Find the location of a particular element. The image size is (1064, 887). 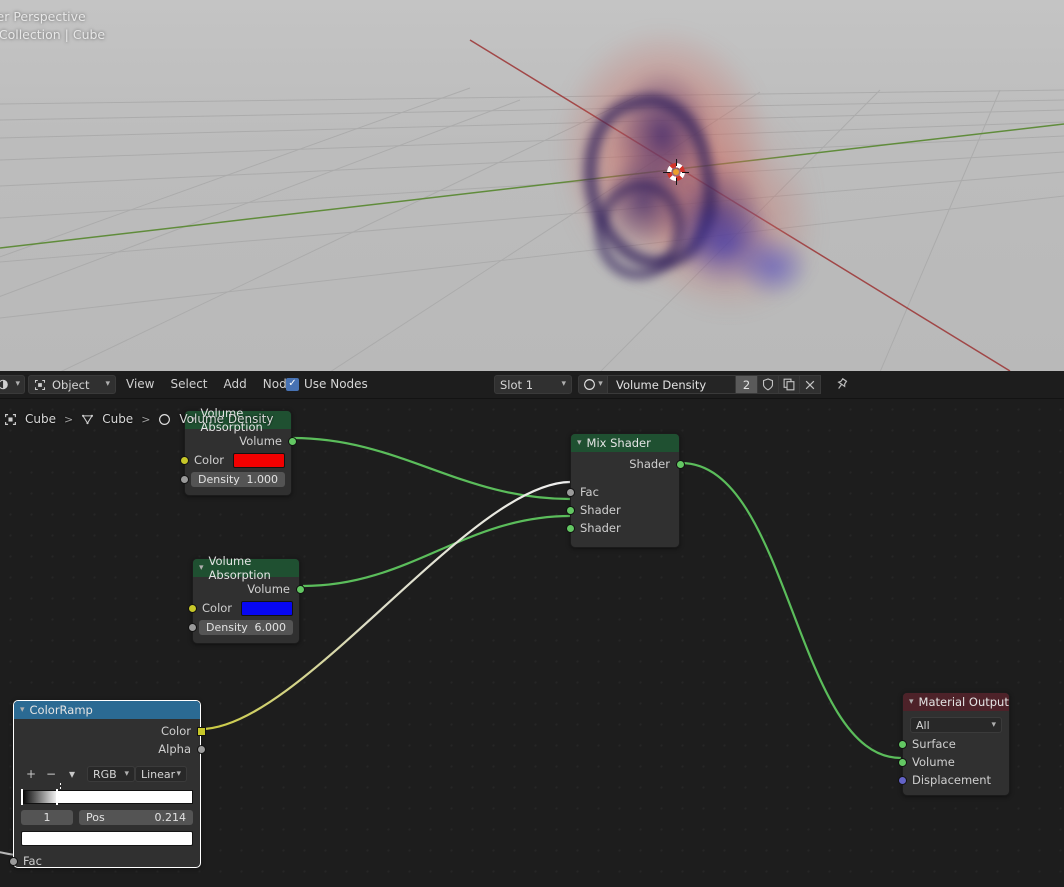

menu-select: Select is located at coordinates (188, 384).